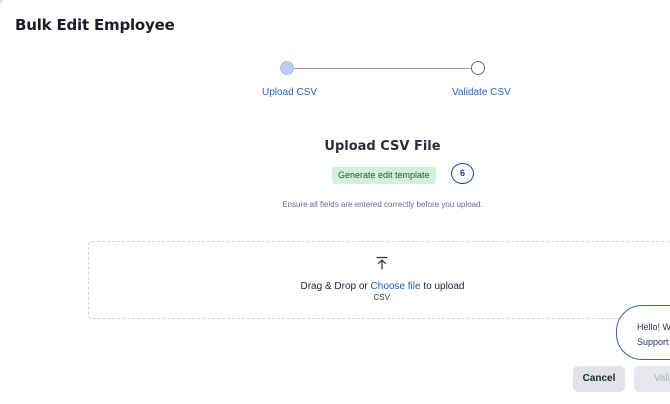 Image resolution: width=670 pixels, height=404 pixels. What do you see at coordinates (599, 379) in the screenshot?
I see `cancel-button: Cancel` at bounding box center [599, 379].